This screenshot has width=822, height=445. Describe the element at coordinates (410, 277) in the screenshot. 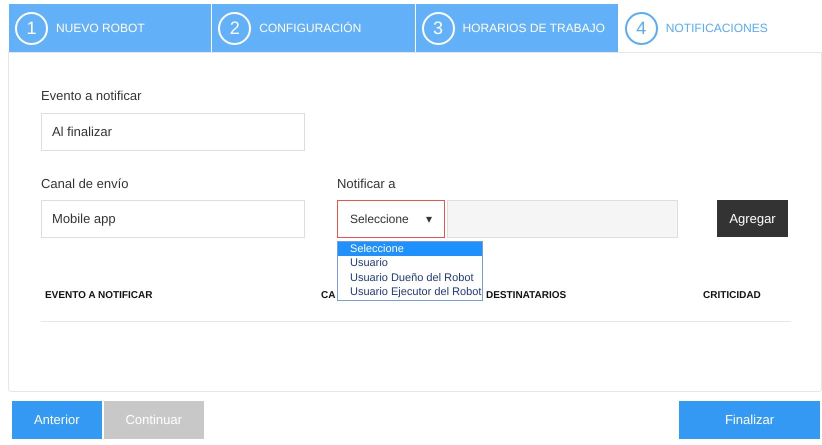

I see `dropdown-option: Usuario Dueño del Robot` at that location.